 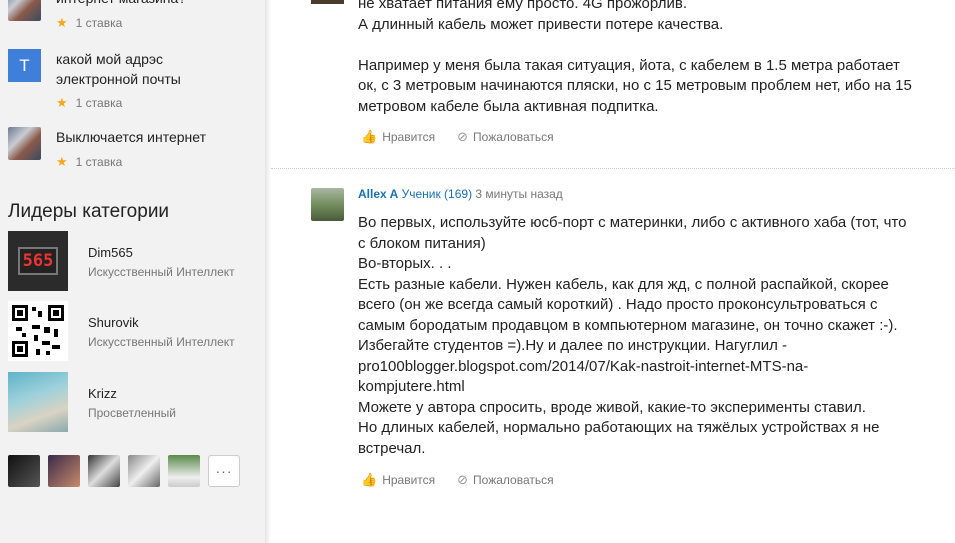 What do you see at coordinates (118, 69) in the screenshot?
I see `question-title: какой мой адрэс электронной почты` at bounding box center [118, 69].